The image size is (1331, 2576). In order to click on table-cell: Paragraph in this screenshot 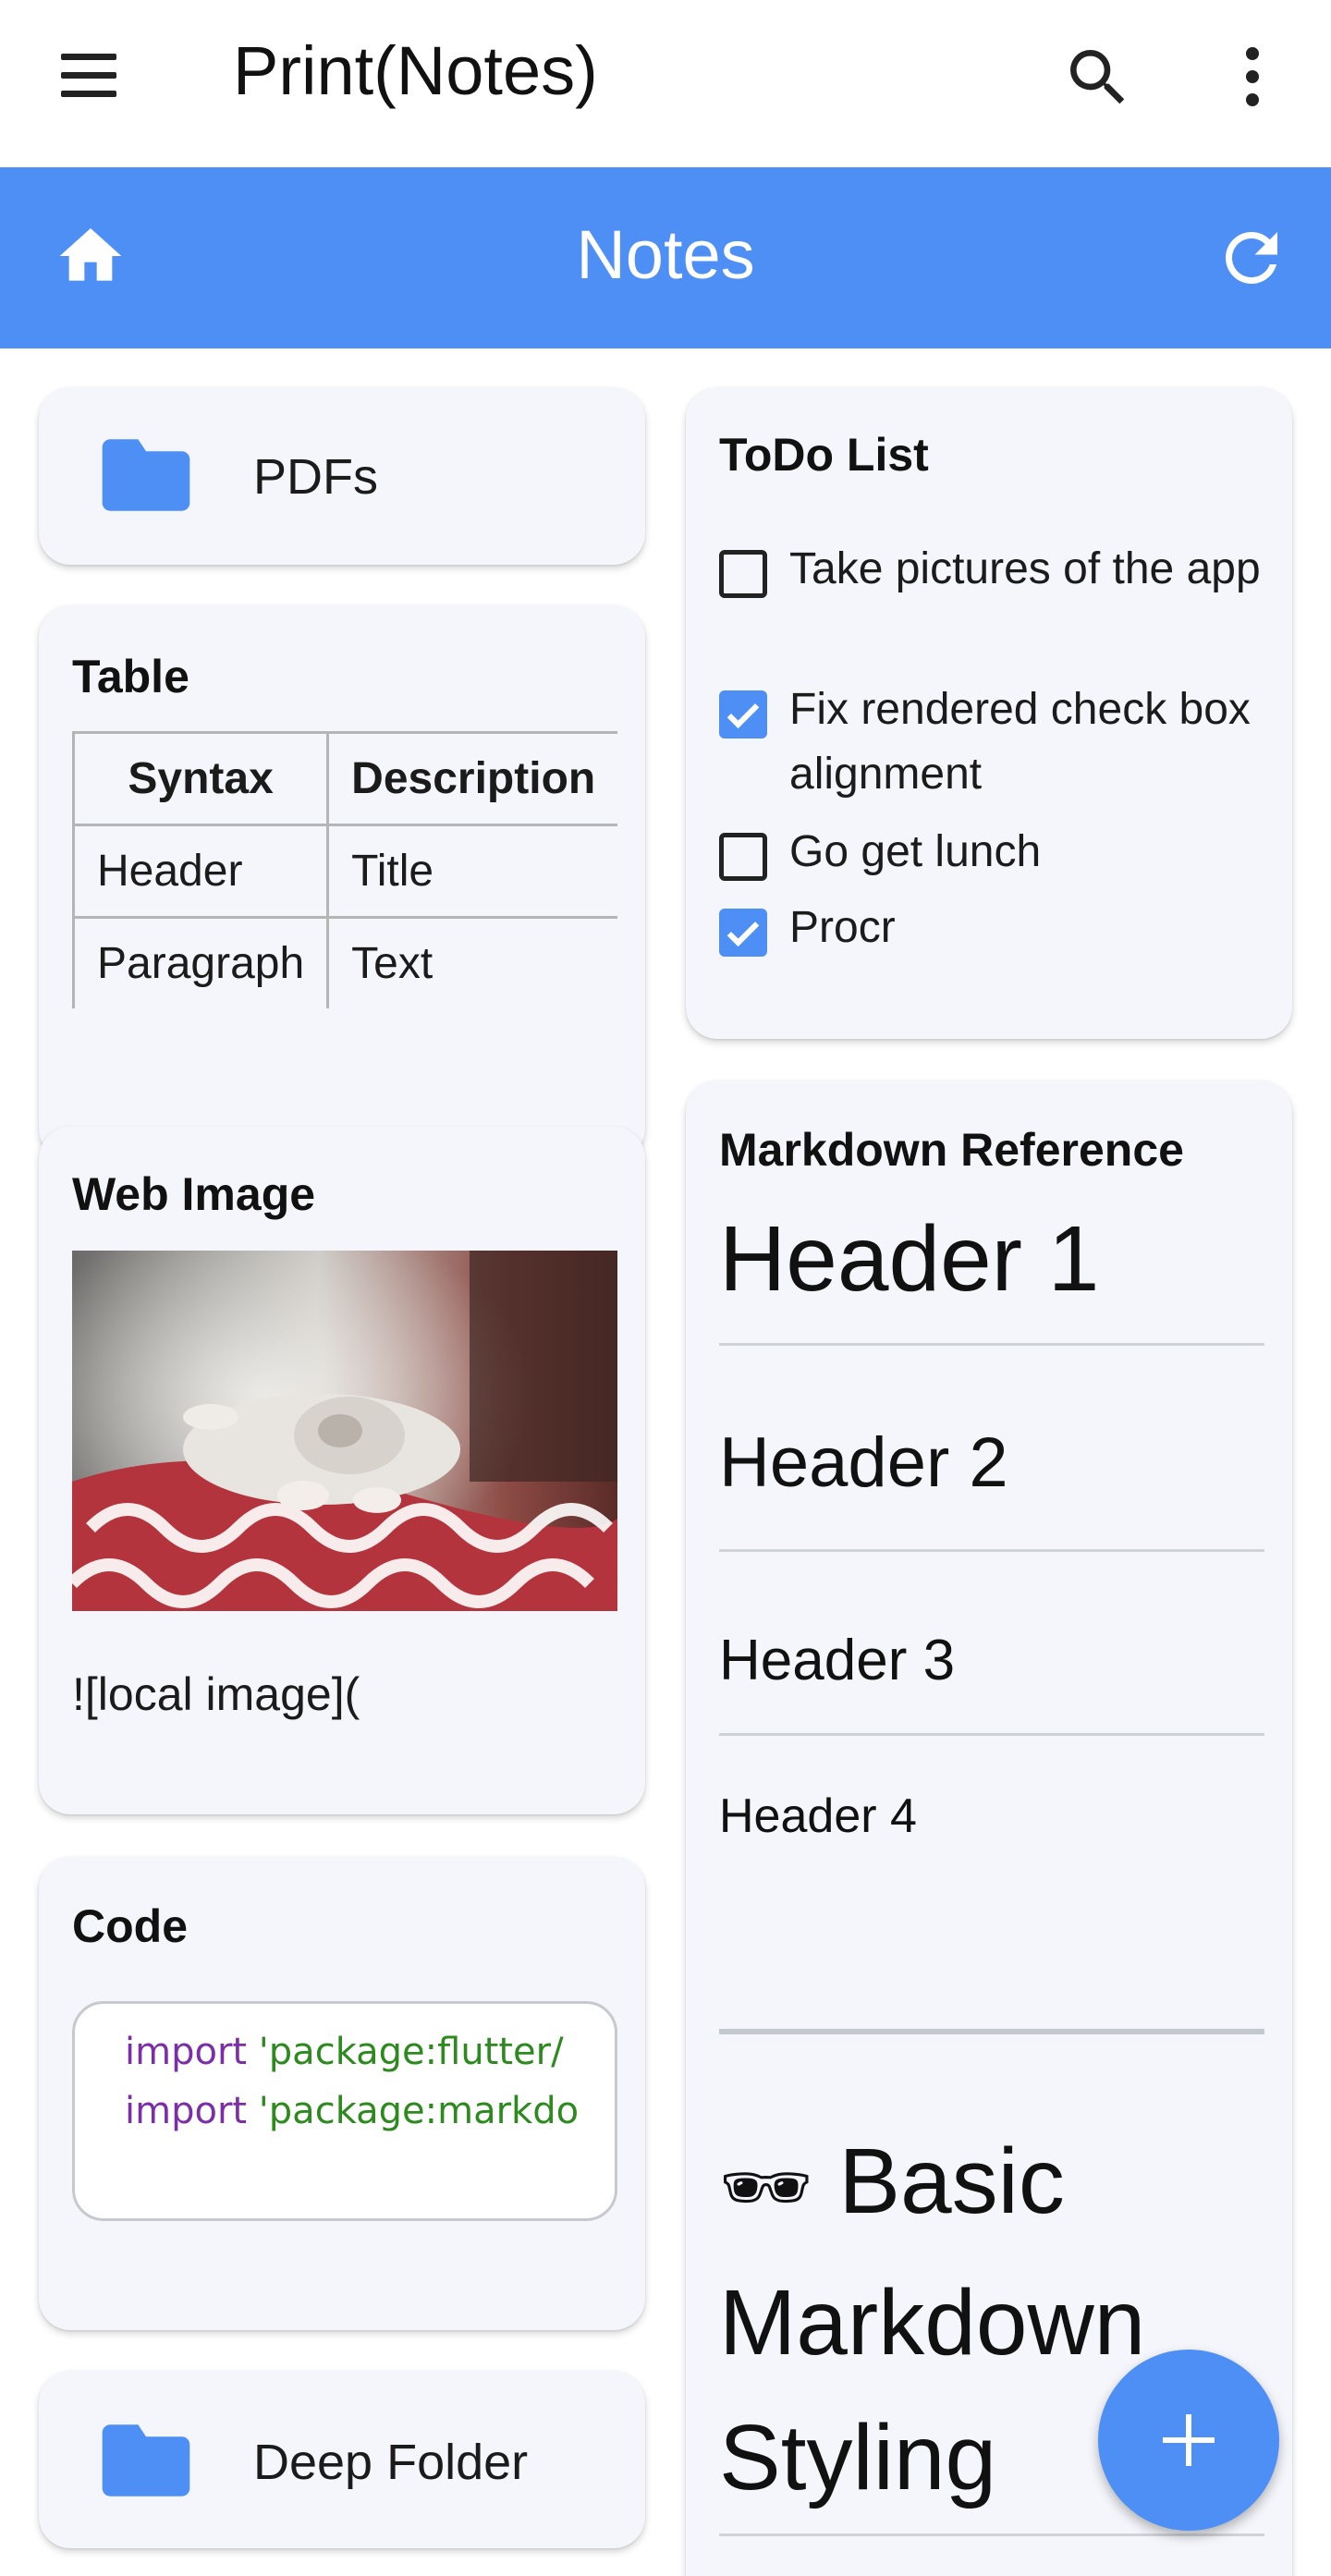, I will do `click(201, 962)`.